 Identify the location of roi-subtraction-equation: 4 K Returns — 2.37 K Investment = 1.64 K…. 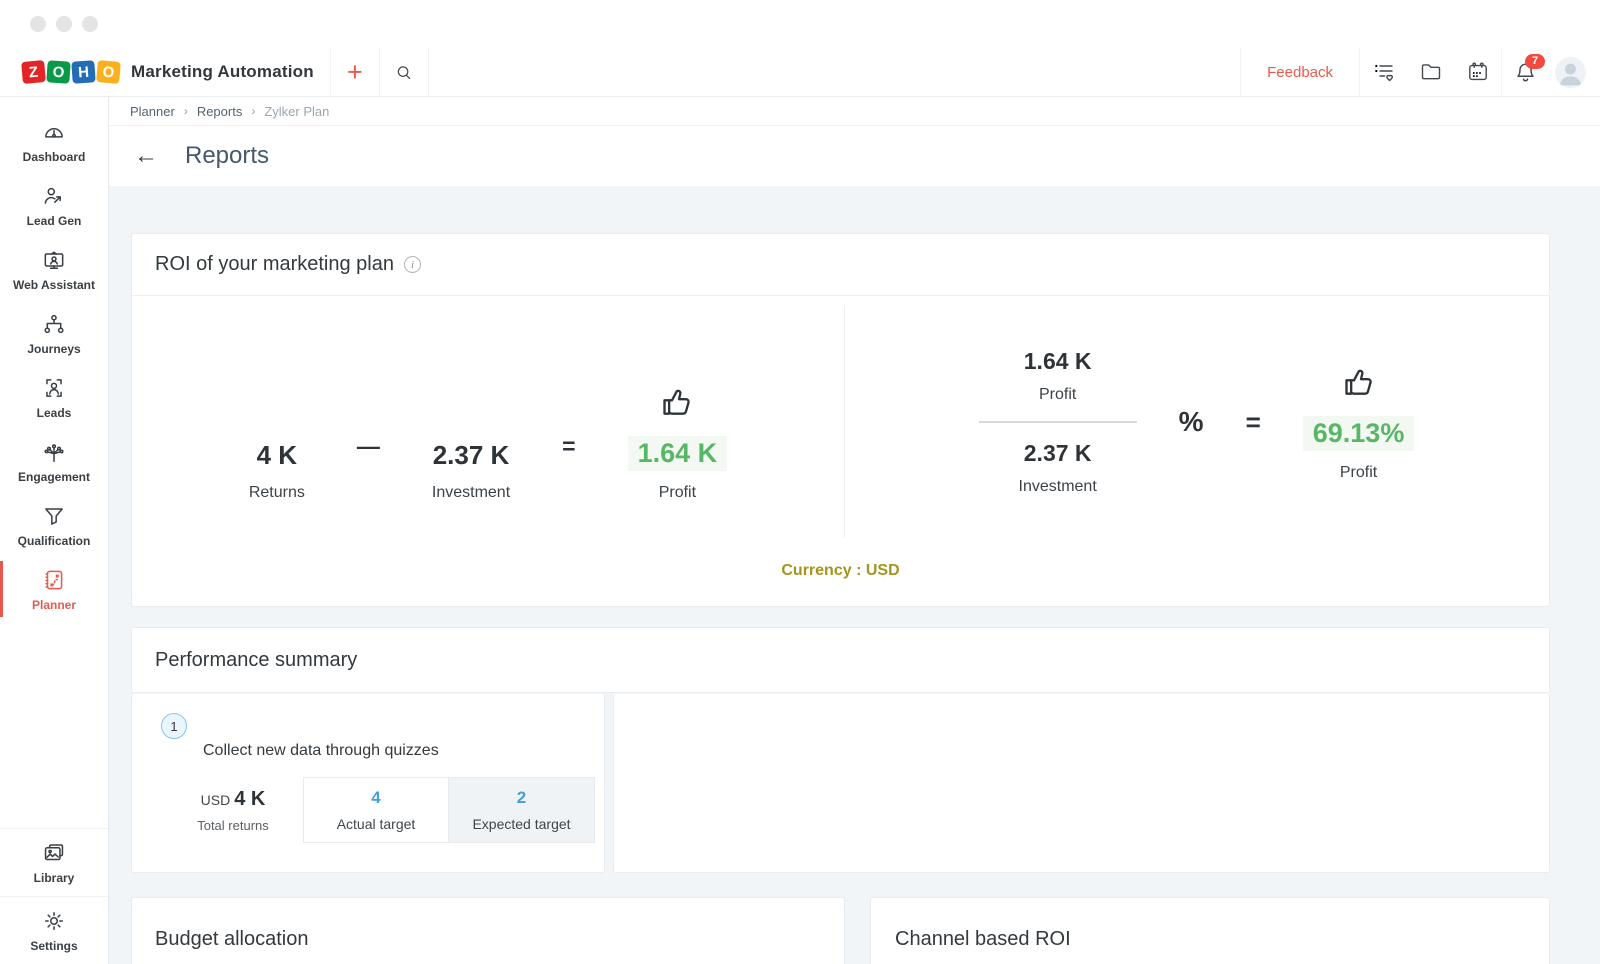
(488, 422).